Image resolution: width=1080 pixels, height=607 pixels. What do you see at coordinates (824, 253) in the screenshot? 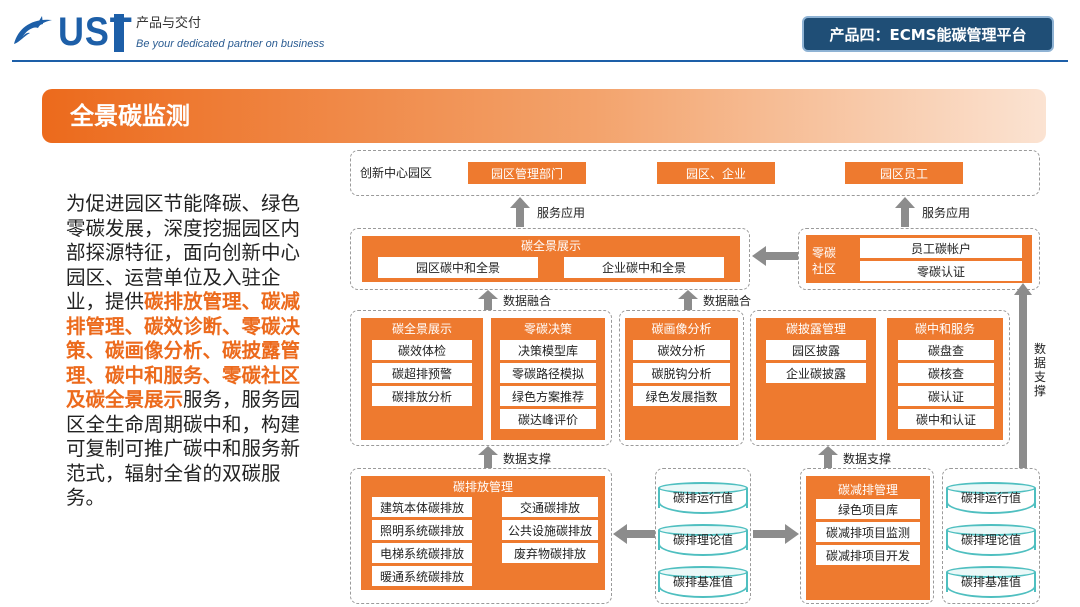
I see `zero-community-title-1: 零碳` at bounding box center [824, 253].